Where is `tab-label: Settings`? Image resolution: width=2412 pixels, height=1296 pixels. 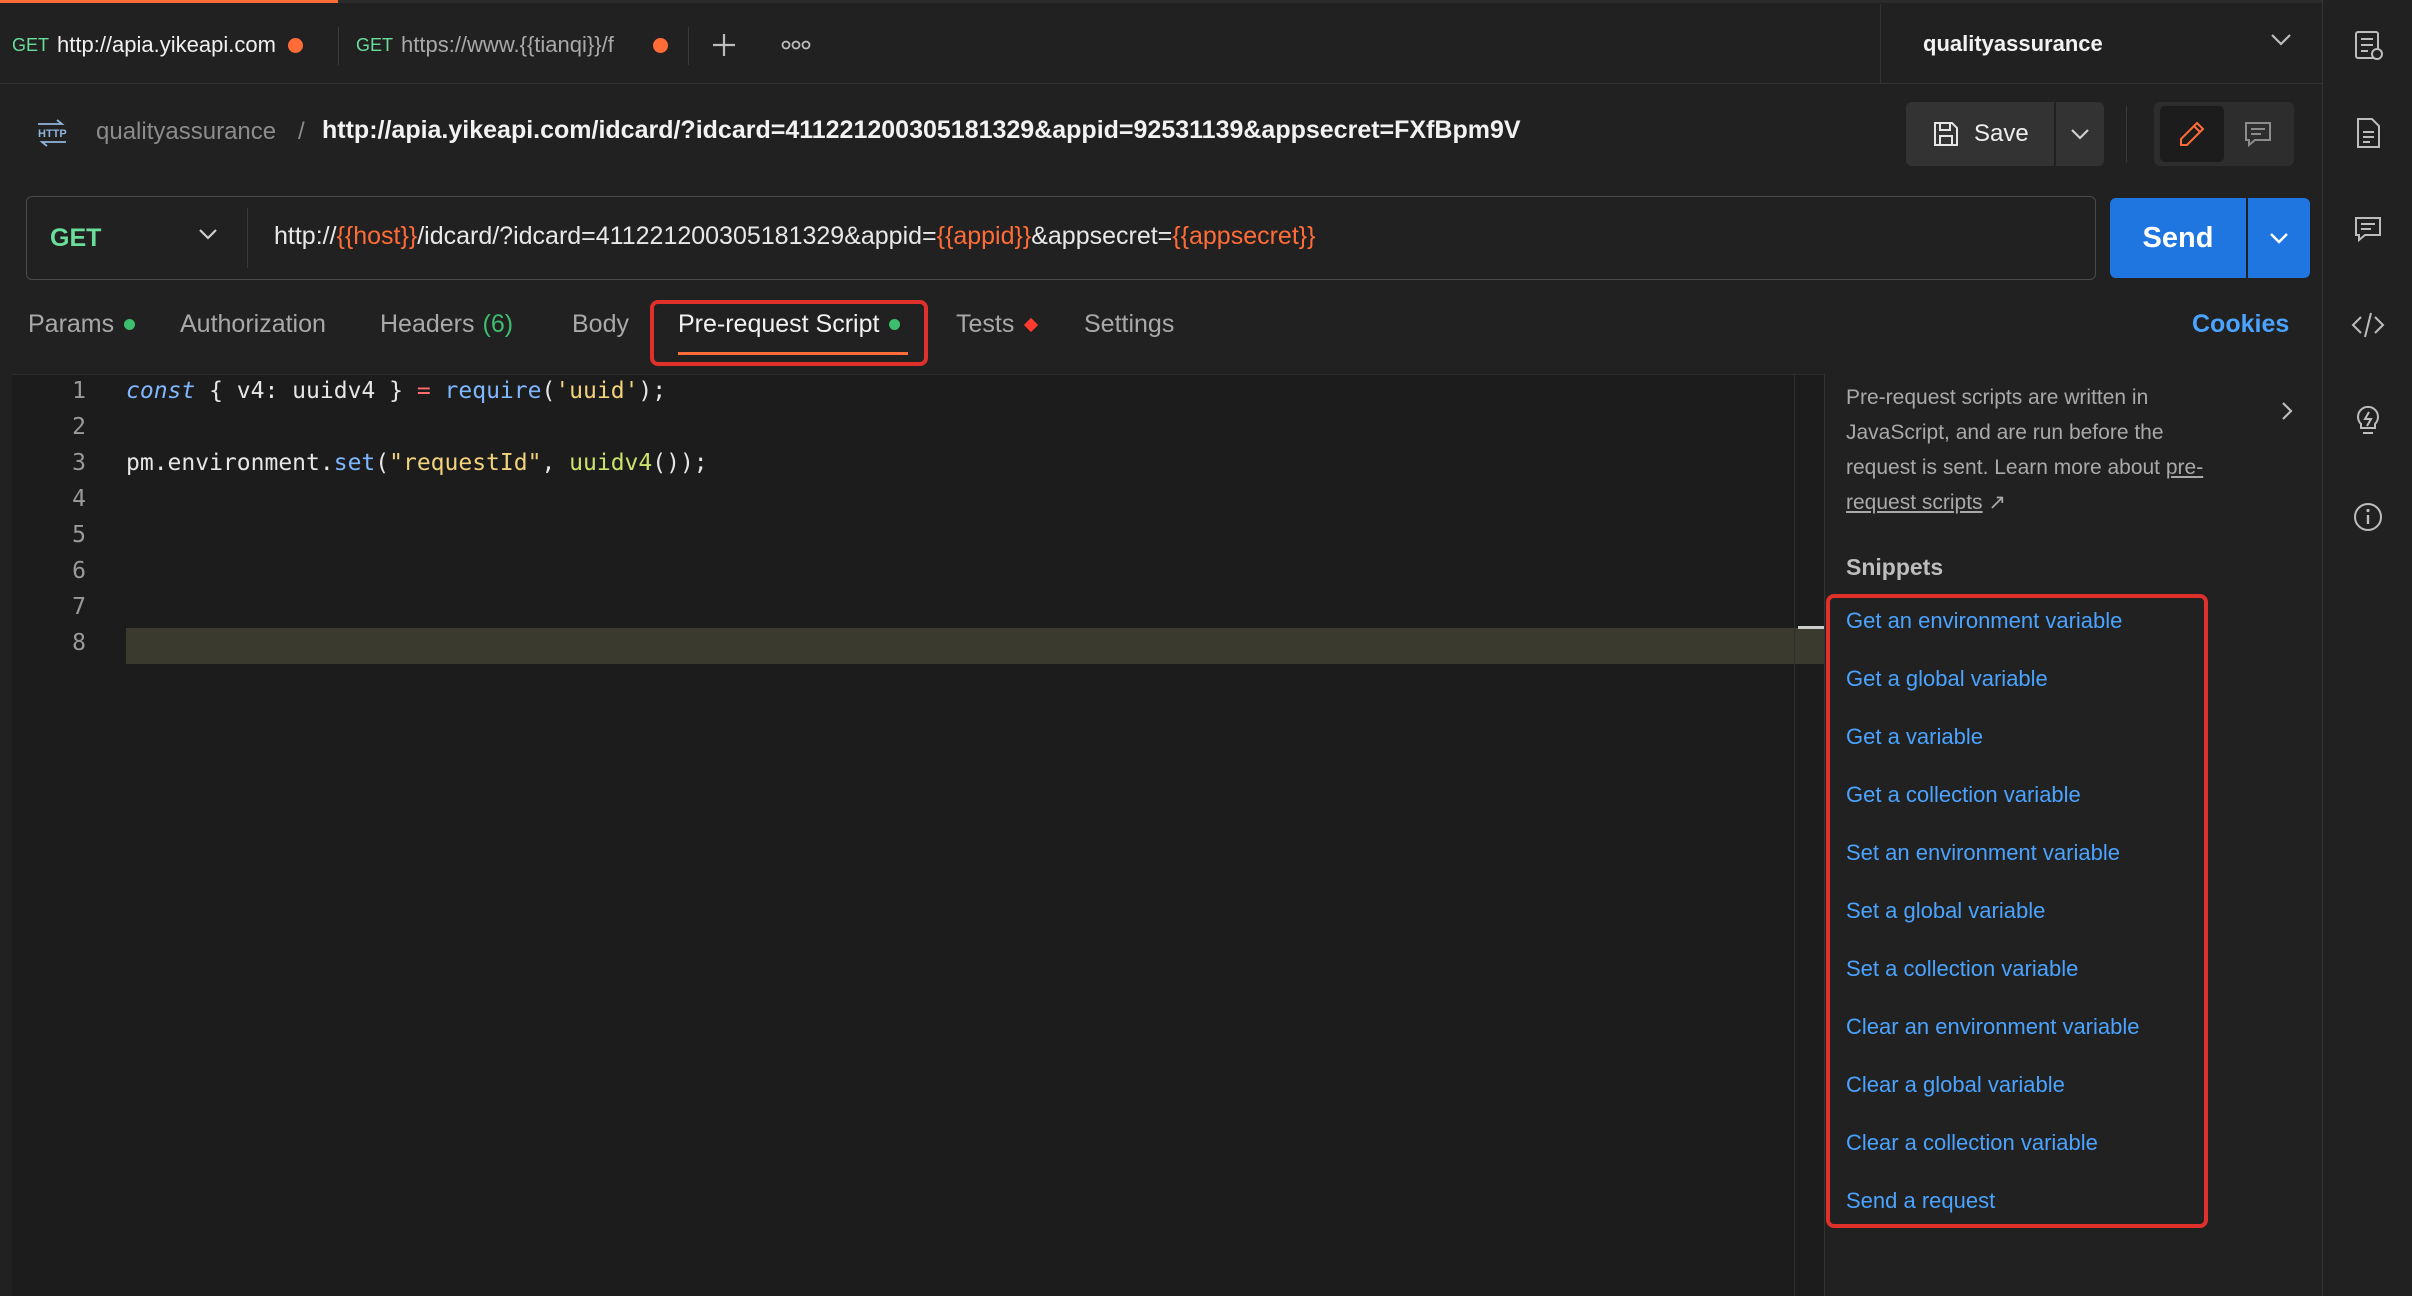 tab-label: Settings is located at coordinates (1129, 324).